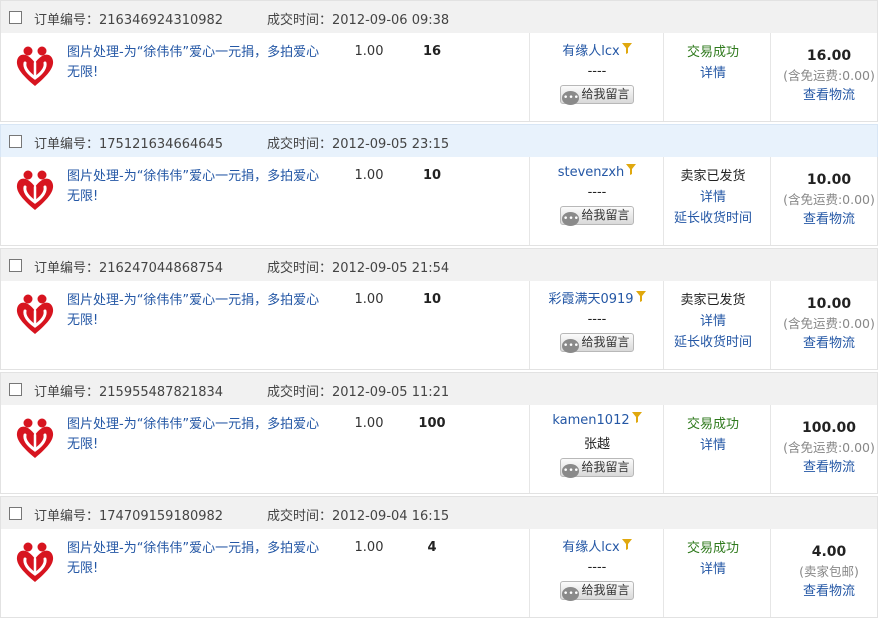 This screenshot has width=878, height=620. Describe the element at coordinates (128, 142) in the screenshot. I see `order-number: 订单编号：175121634664645` at that location.